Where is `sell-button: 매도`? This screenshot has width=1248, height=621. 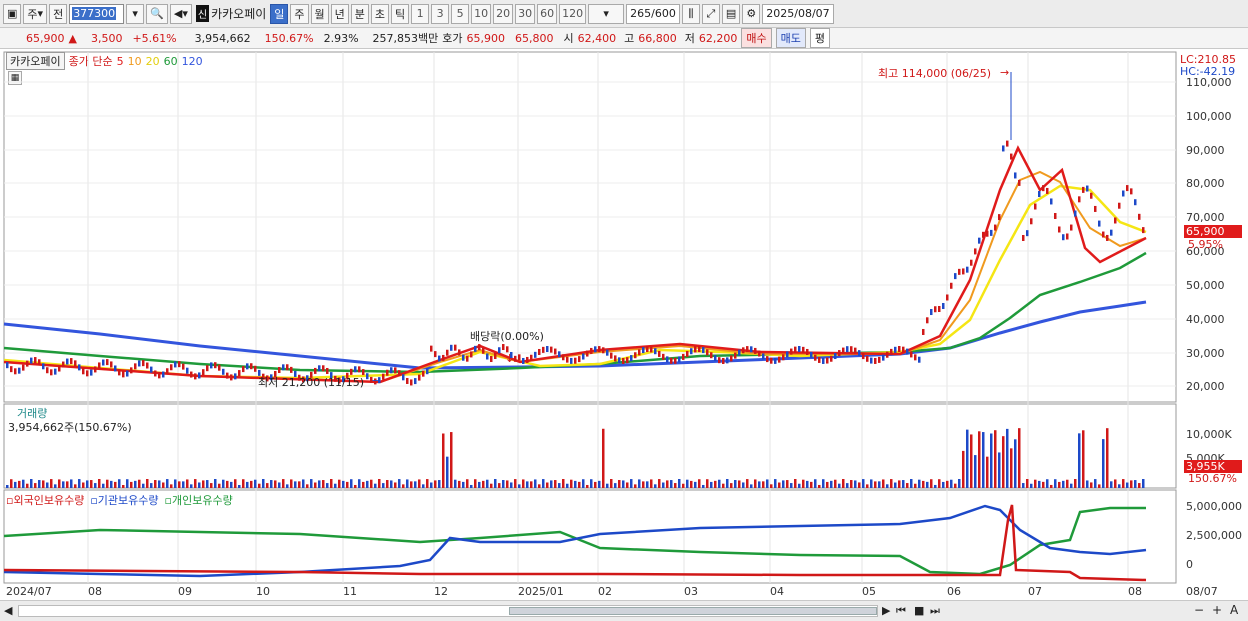
sell-button: 매도 is located at coordinates (790, 38).